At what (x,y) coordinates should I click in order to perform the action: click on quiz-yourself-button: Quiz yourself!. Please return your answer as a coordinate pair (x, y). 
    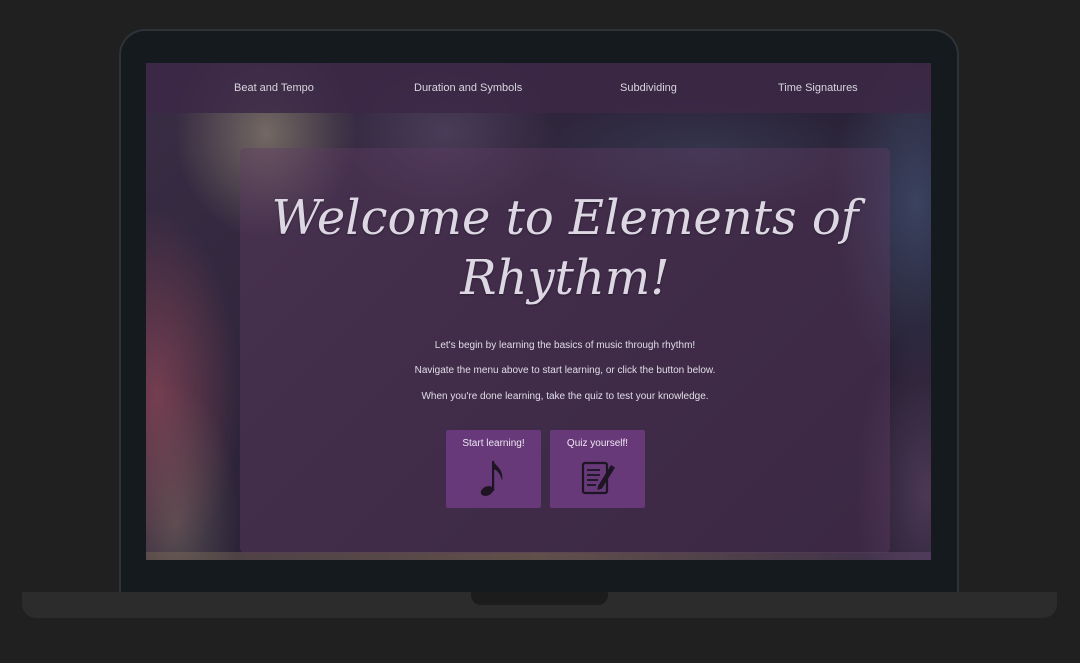
    Looking at the image, I should click on (597, 469).